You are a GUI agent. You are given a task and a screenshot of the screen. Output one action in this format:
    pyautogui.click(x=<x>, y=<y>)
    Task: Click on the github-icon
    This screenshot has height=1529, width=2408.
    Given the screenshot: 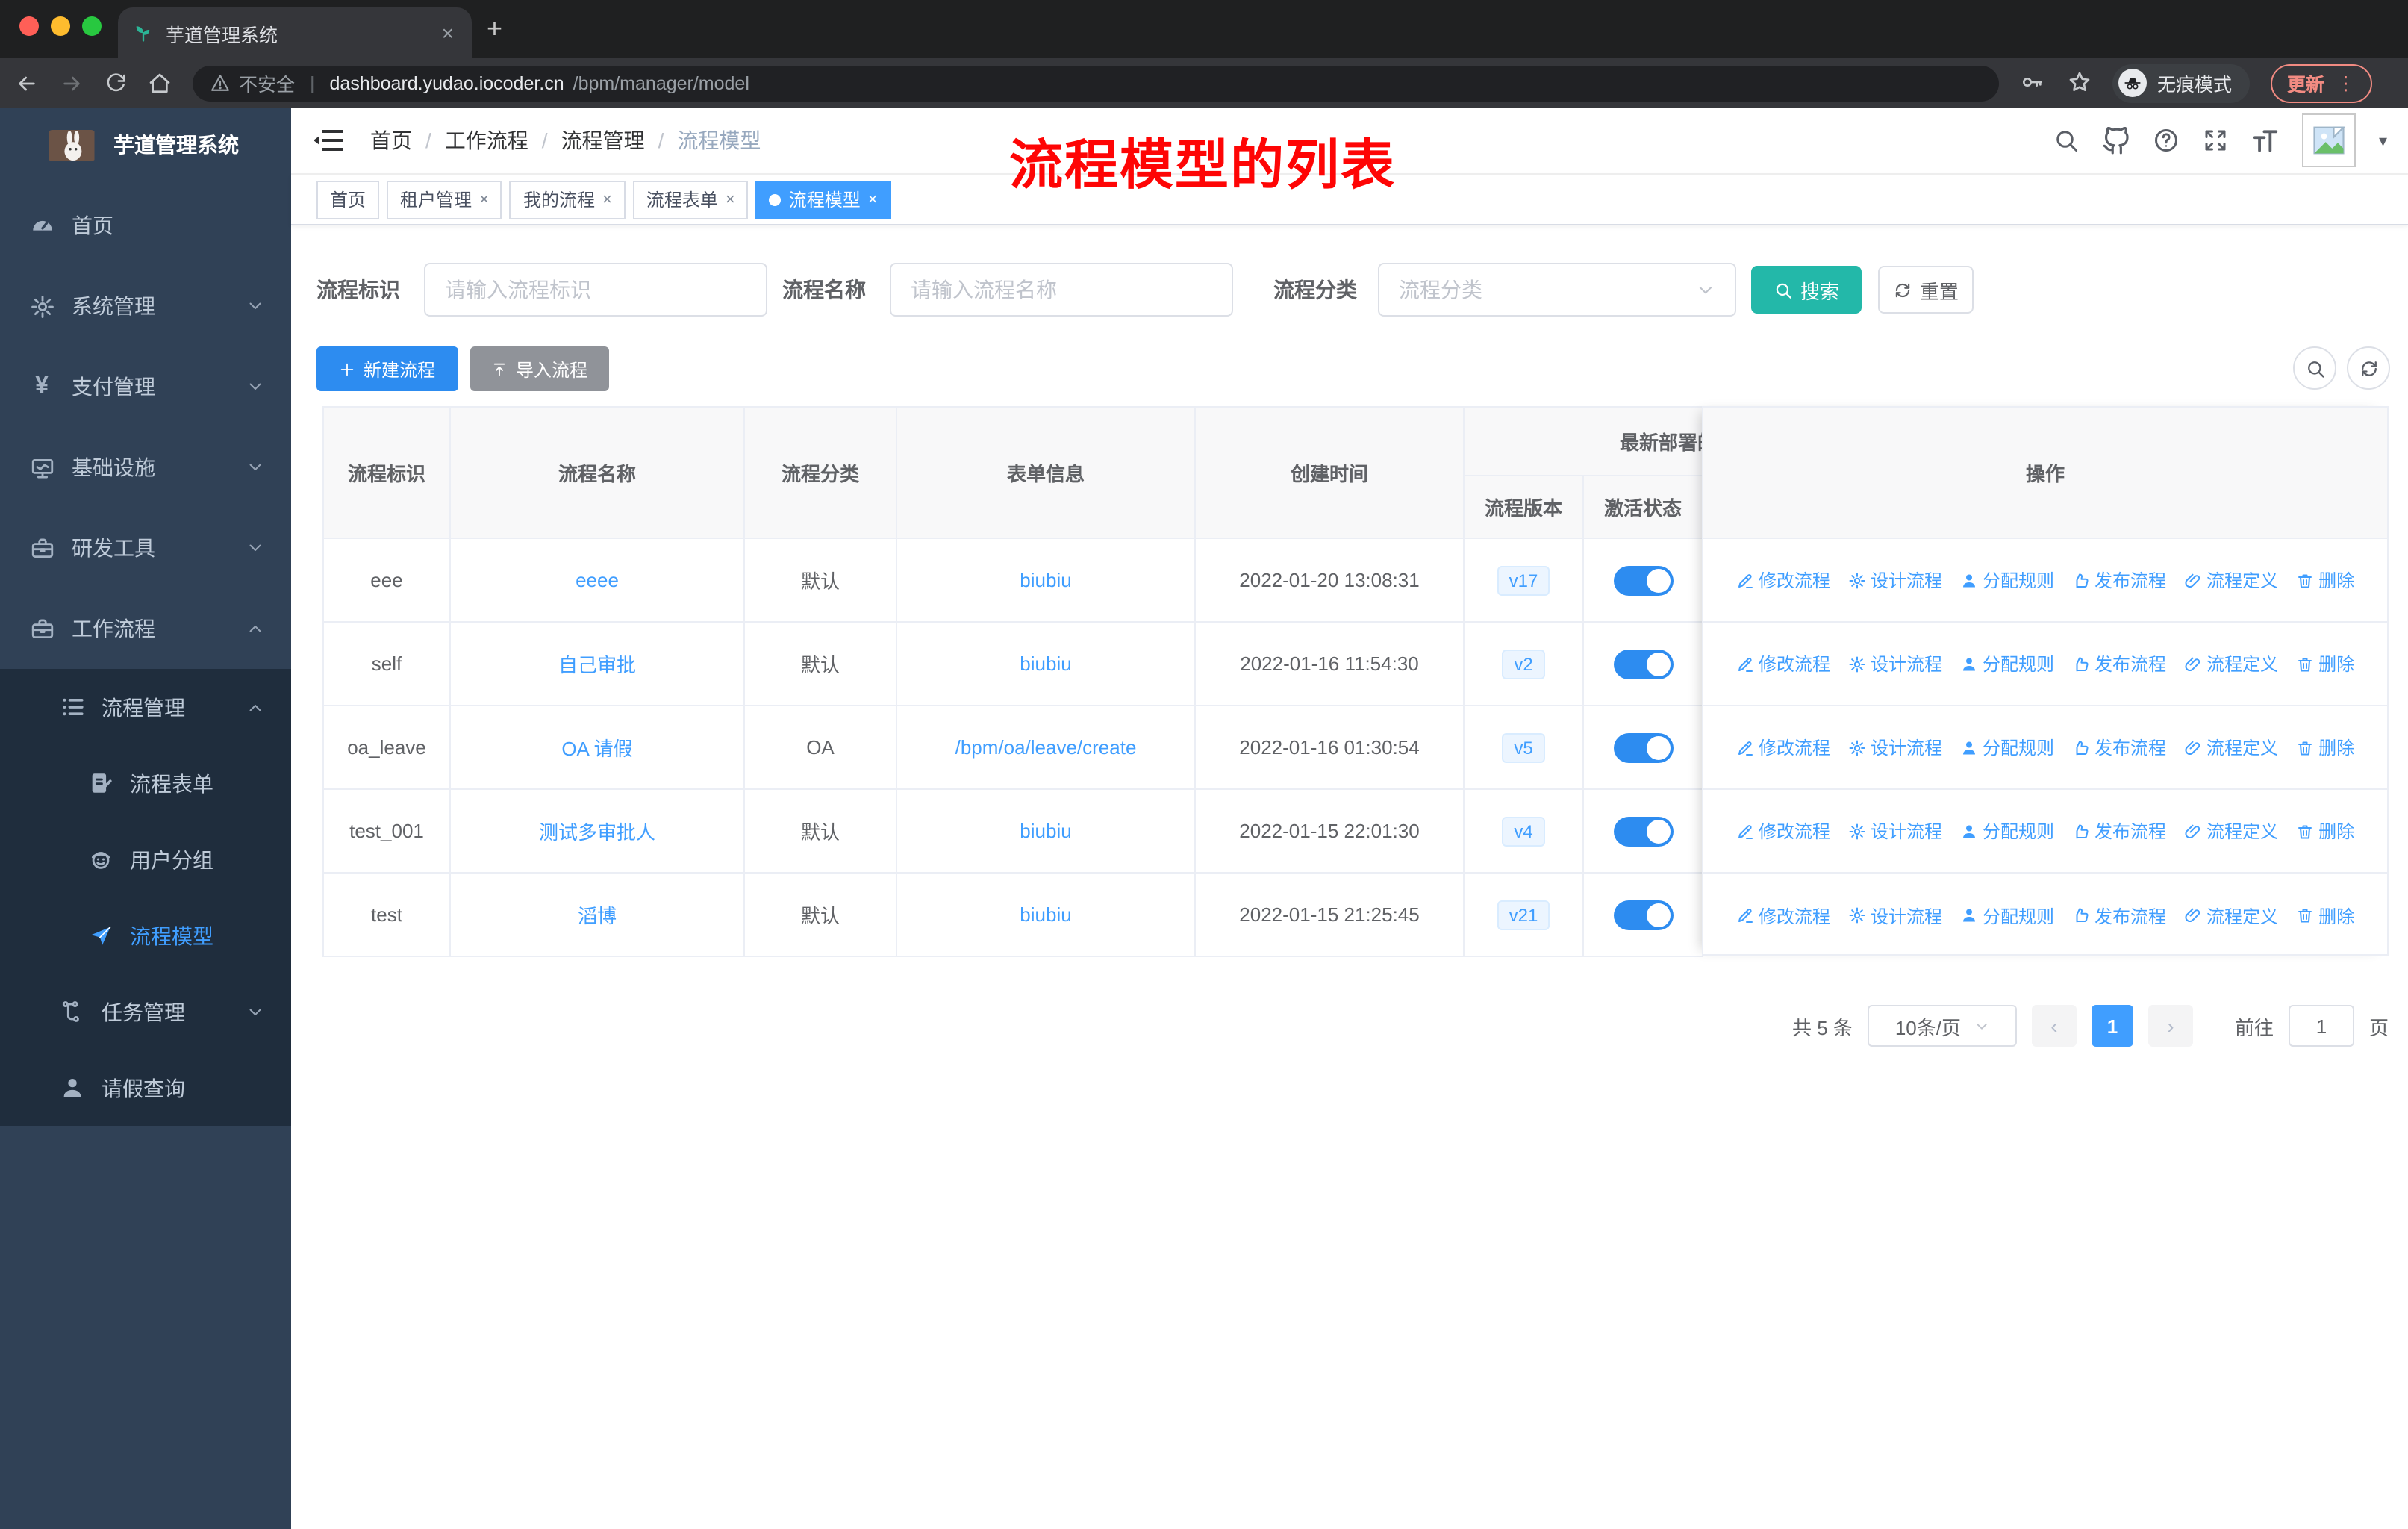 What is the action you would take?
    pyautogui.click(x=2117, y=140)
    